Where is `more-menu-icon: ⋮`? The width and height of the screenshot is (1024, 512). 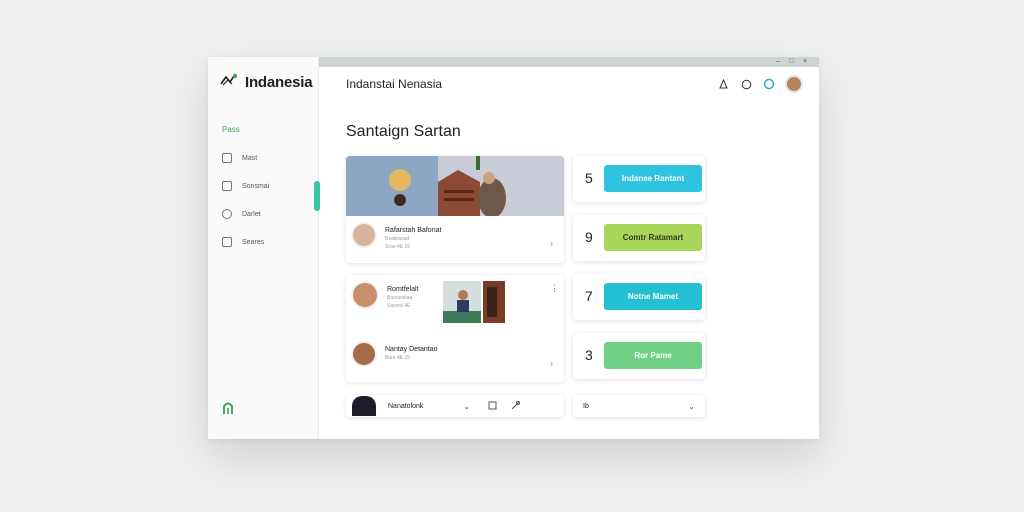
more-menu-icon: ⋮ is located at coordinates (554, 288).